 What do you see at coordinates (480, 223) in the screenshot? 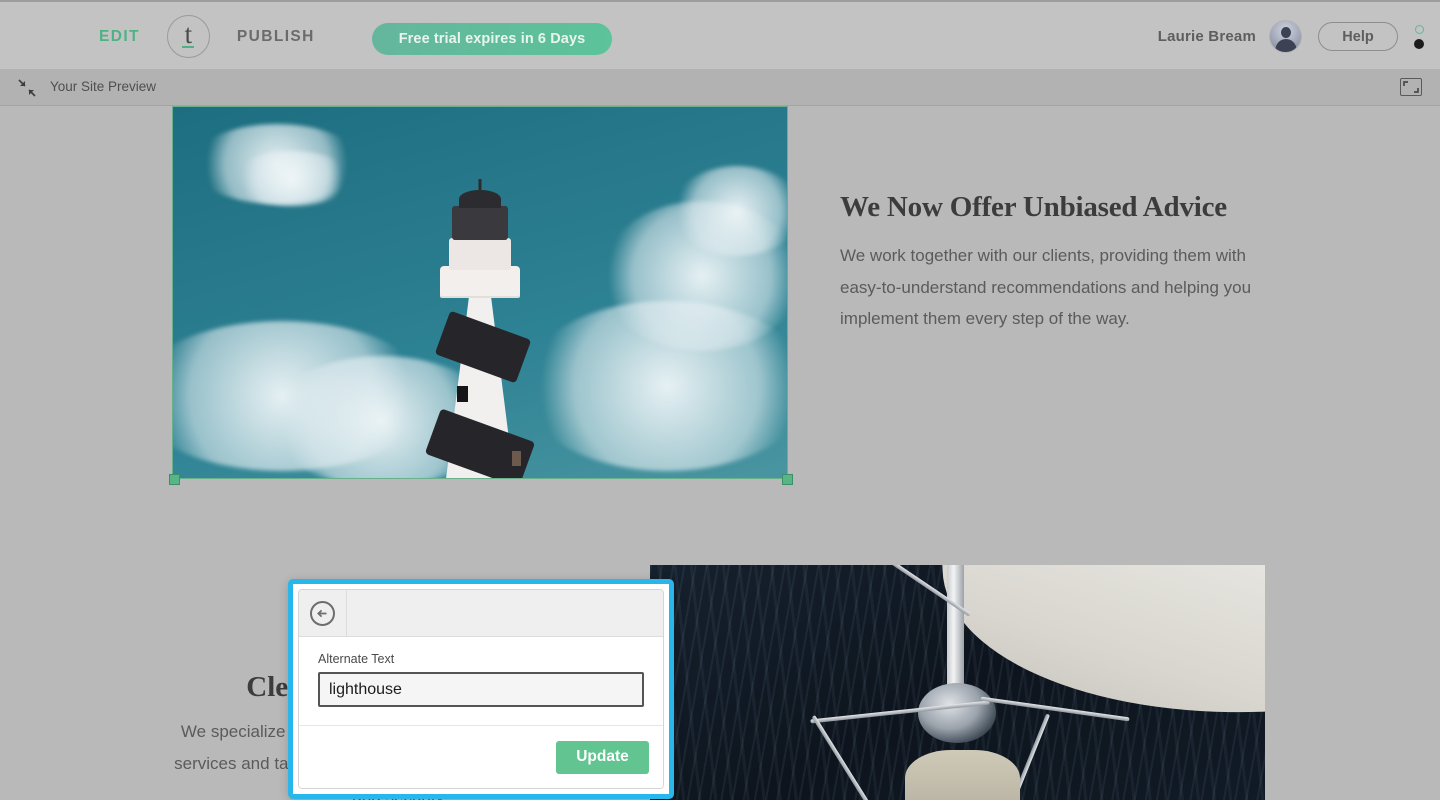
I see `lighthouse-lantern-glass` at bounding box center [480, 223].